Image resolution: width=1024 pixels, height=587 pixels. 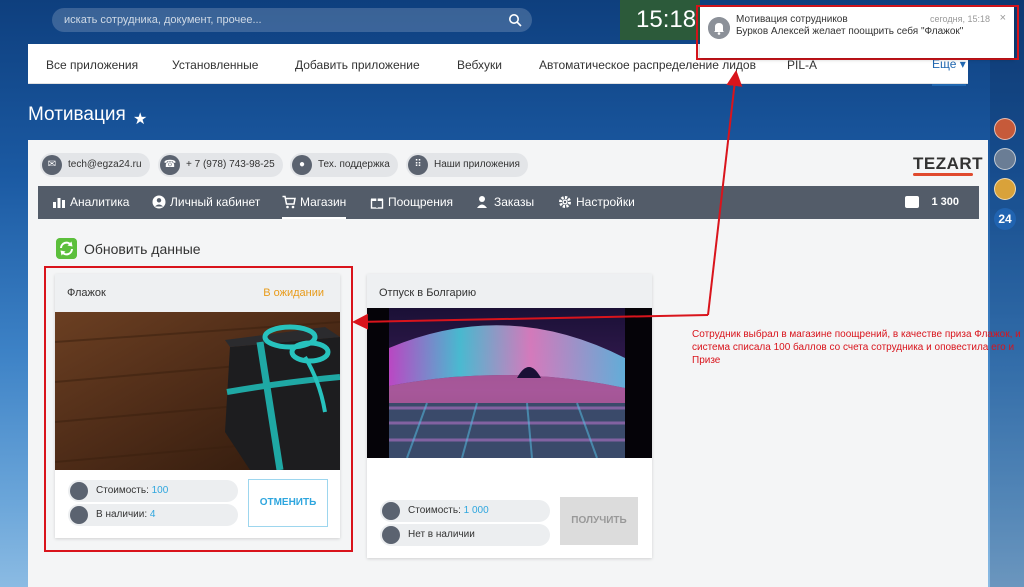 What do you see at coordinates (959, 19) in the screenshot?
I see `notification-time: сегодня, 15:18` at bounding box center [959, 19].